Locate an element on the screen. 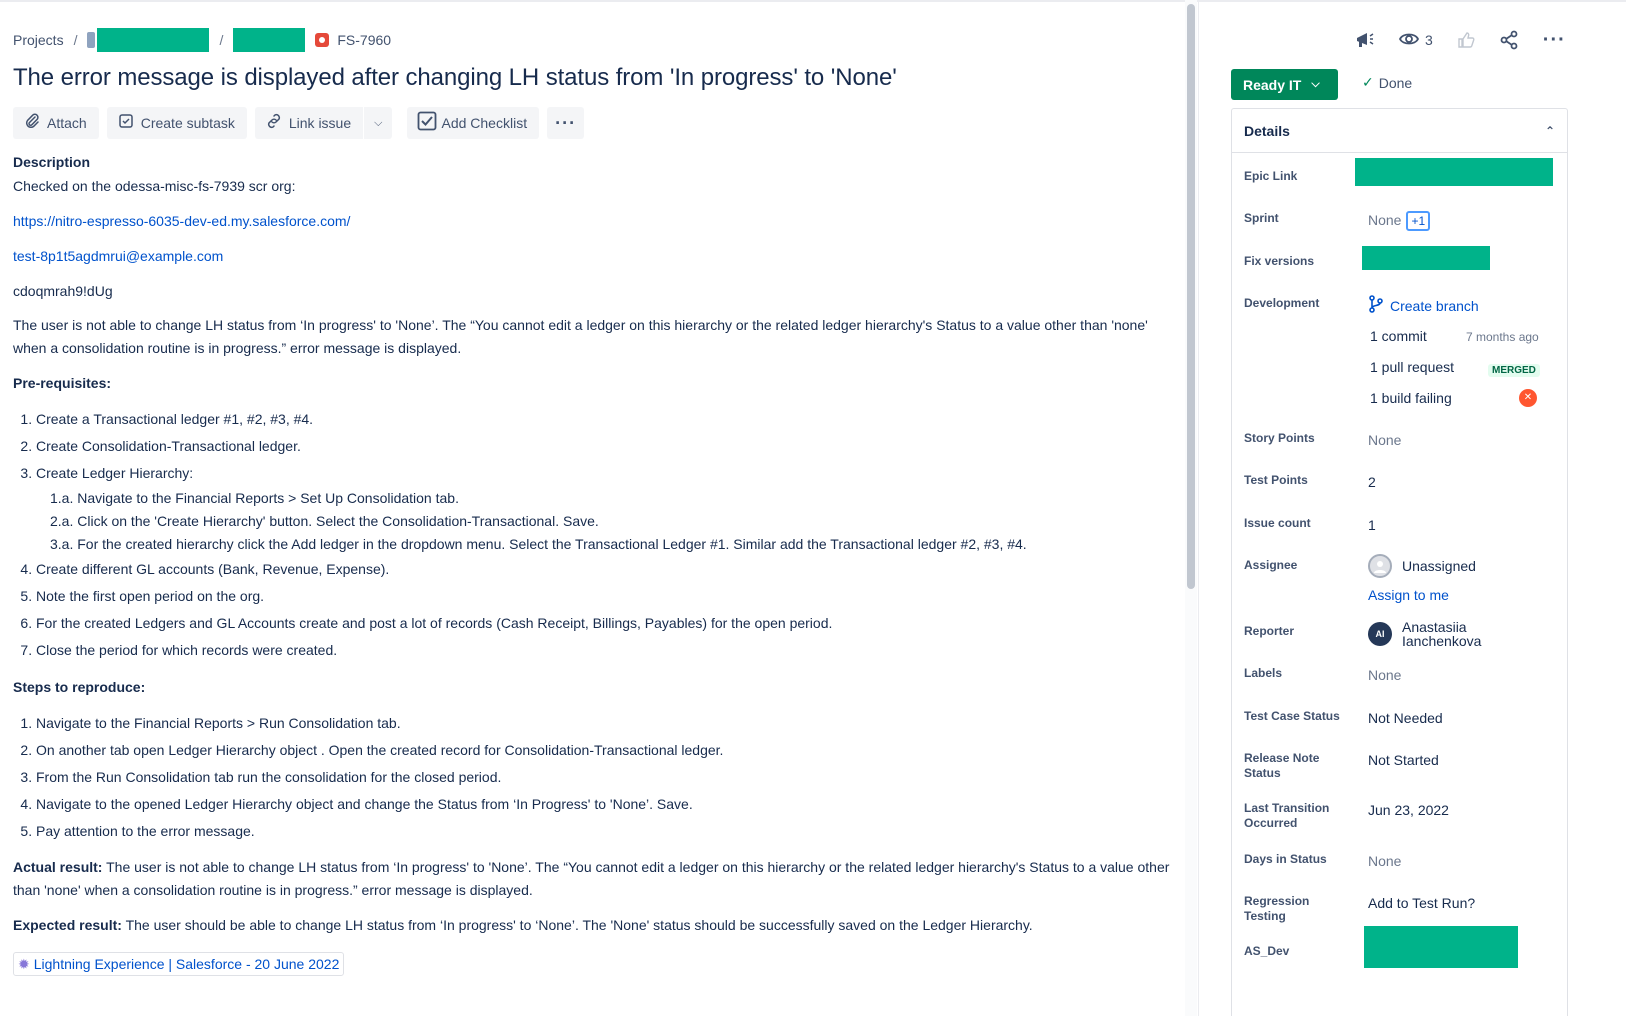 The image size is (1626, 1016). more-actions-button: ··· is located at coordinates (566, 123).